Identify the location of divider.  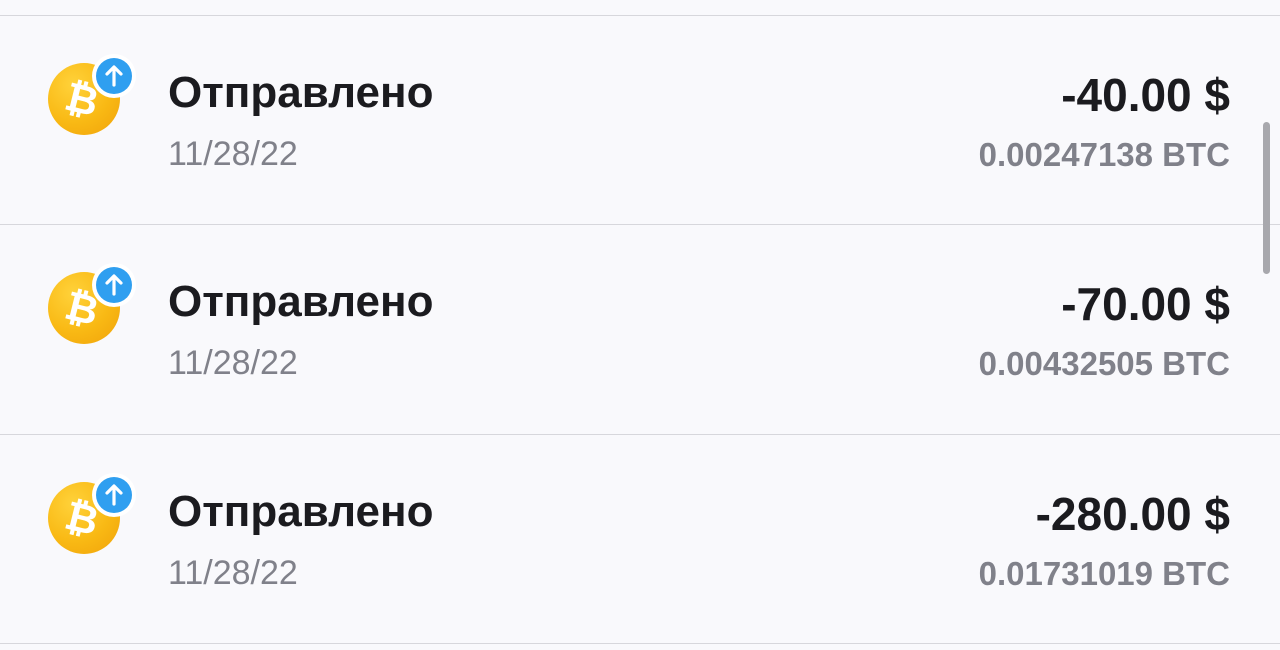
(640, 643).